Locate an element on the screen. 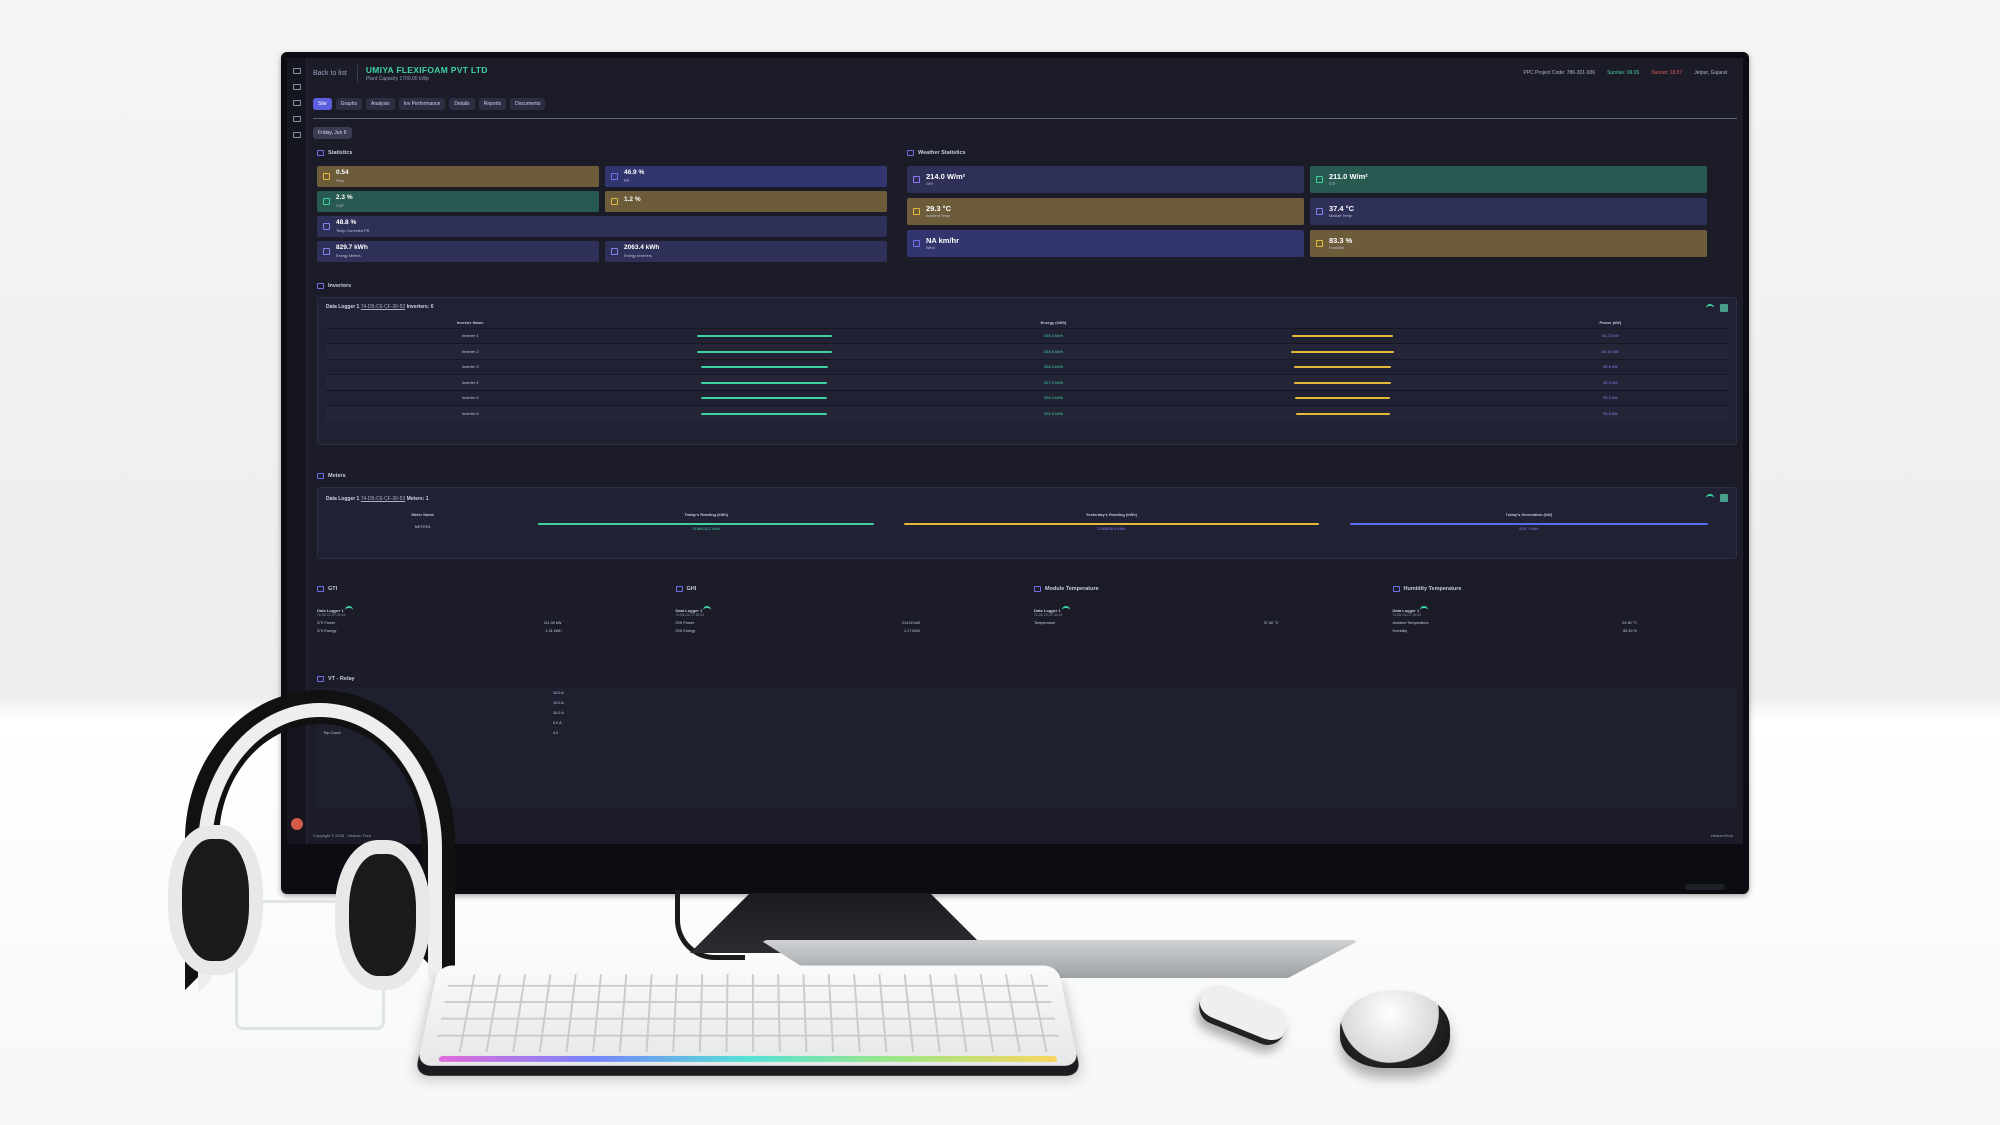  tile-label: Wind is located at coordinates (930, 248).